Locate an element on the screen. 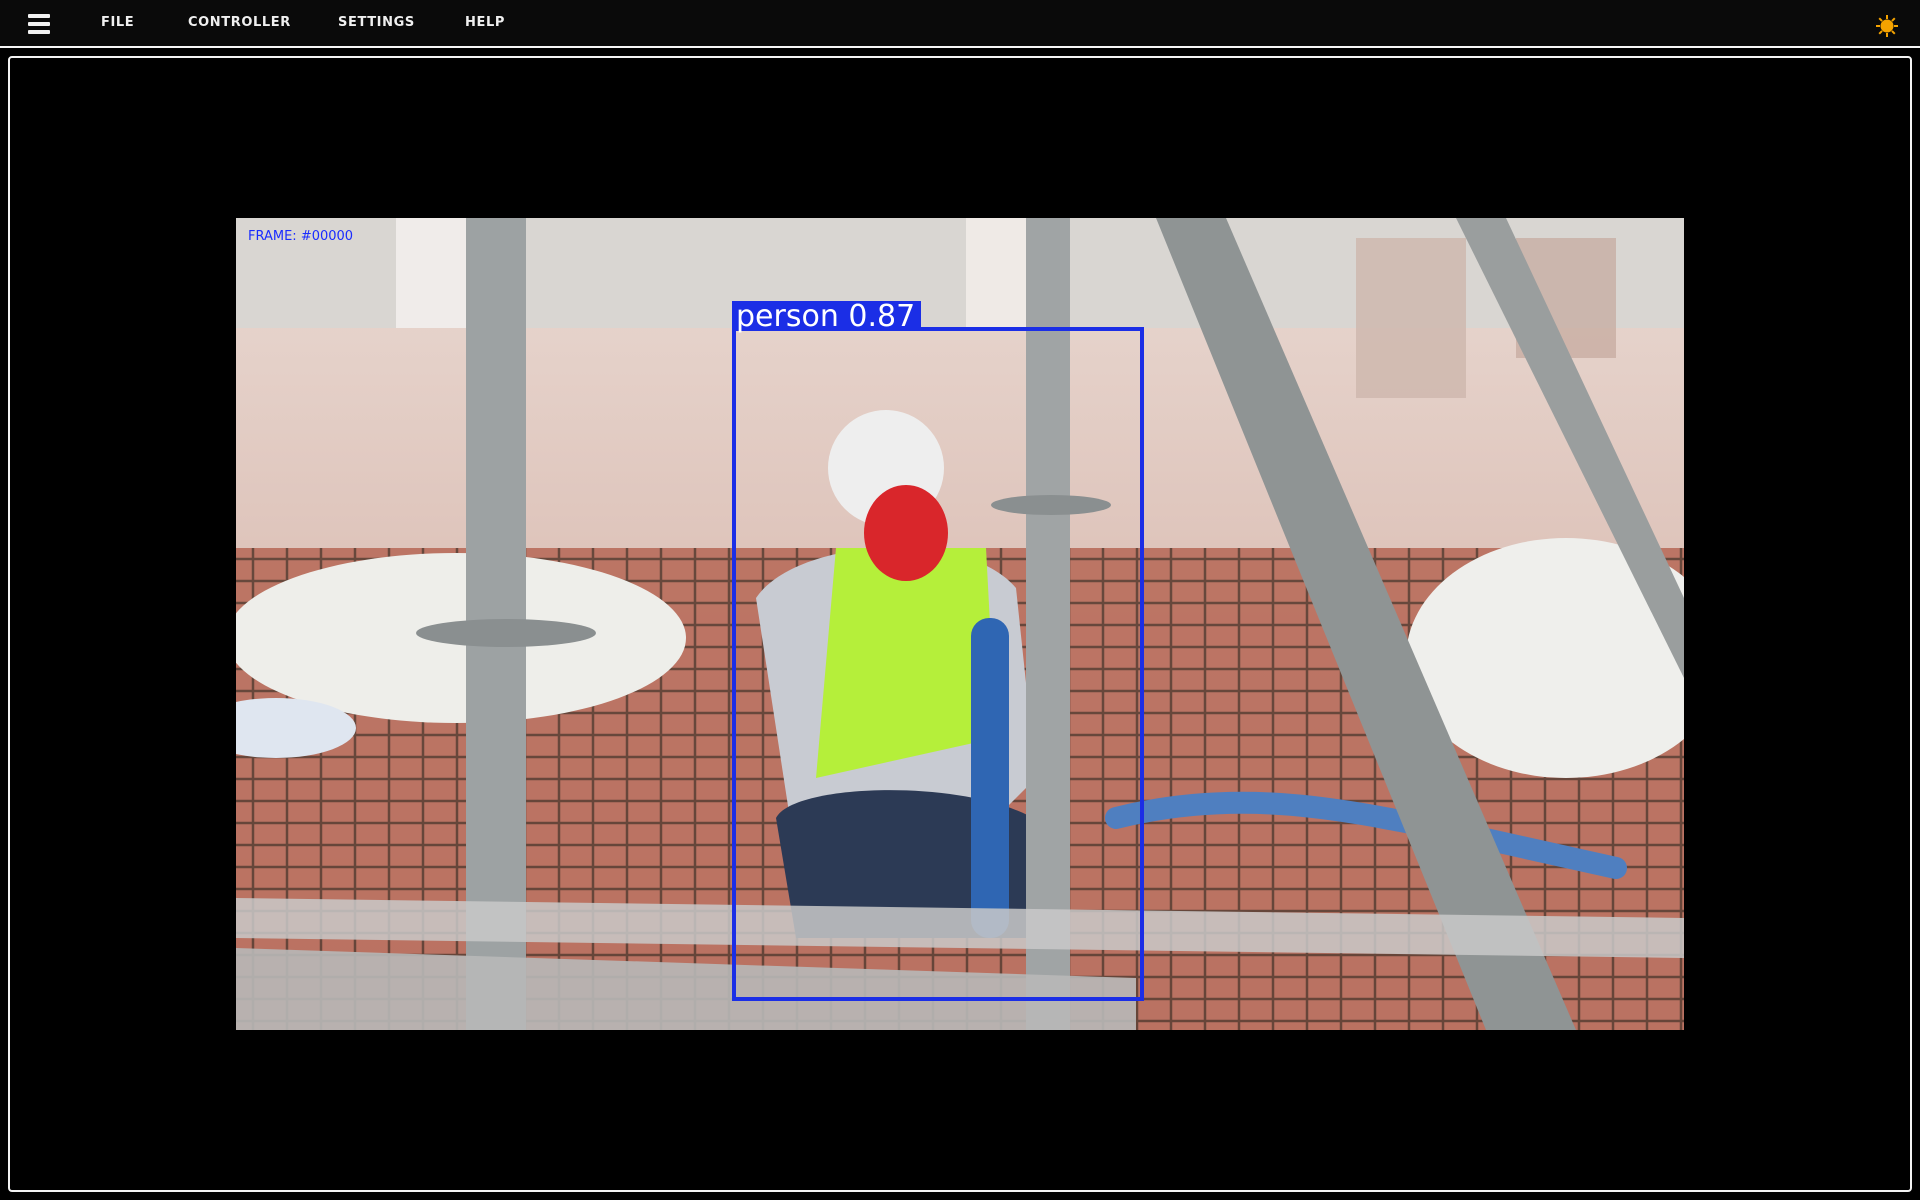 Image resolution: width=1920 pixels, height=1200 pixels. detection-label: person 0.87 is located at coordinates (827, 316).